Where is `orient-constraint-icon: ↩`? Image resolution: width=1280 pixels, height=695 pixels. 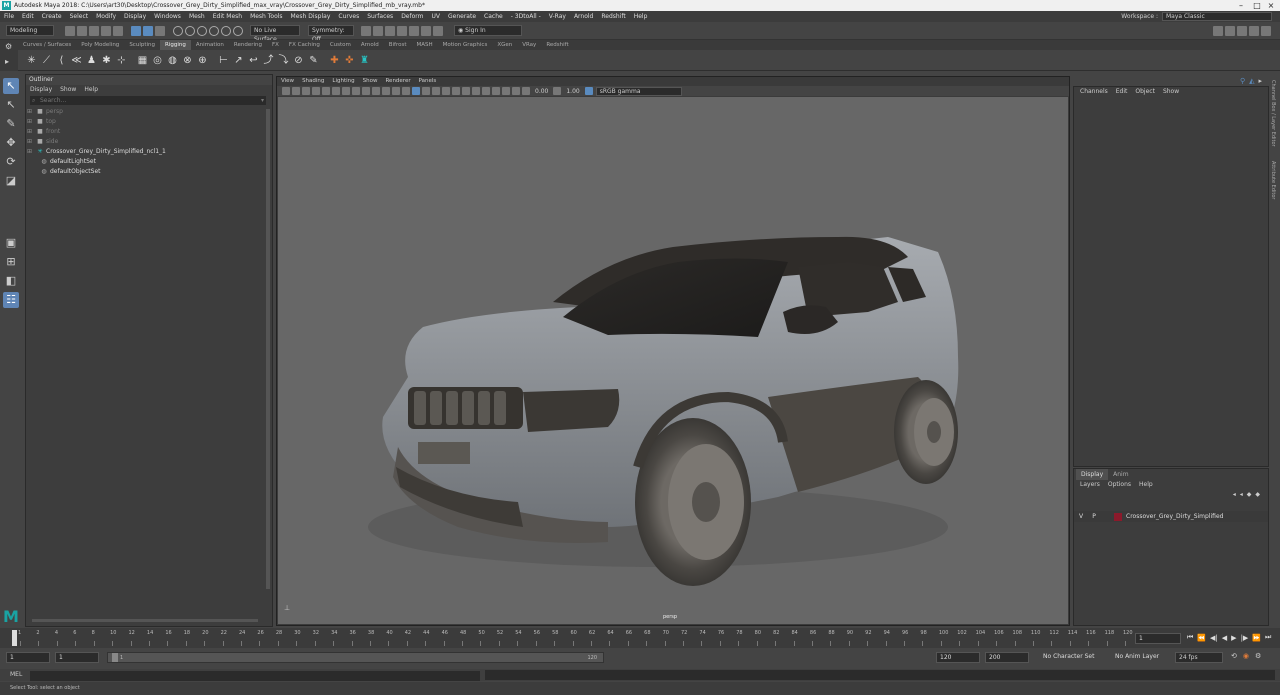 orient-constraint-icon: ↩ is located at coordinates (253, 60).